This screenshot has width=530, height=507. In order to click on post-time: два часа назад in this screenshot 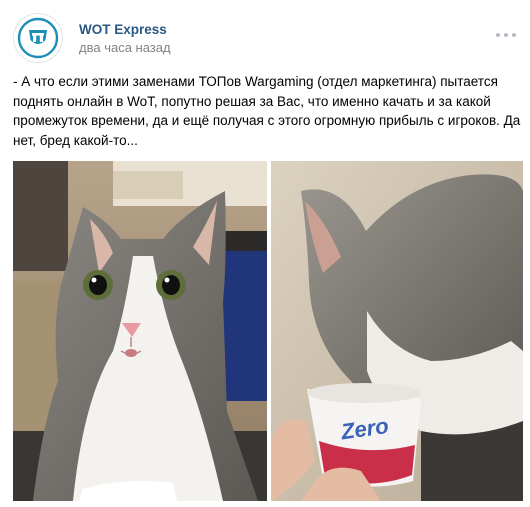, I will do `click(125, 47)`.